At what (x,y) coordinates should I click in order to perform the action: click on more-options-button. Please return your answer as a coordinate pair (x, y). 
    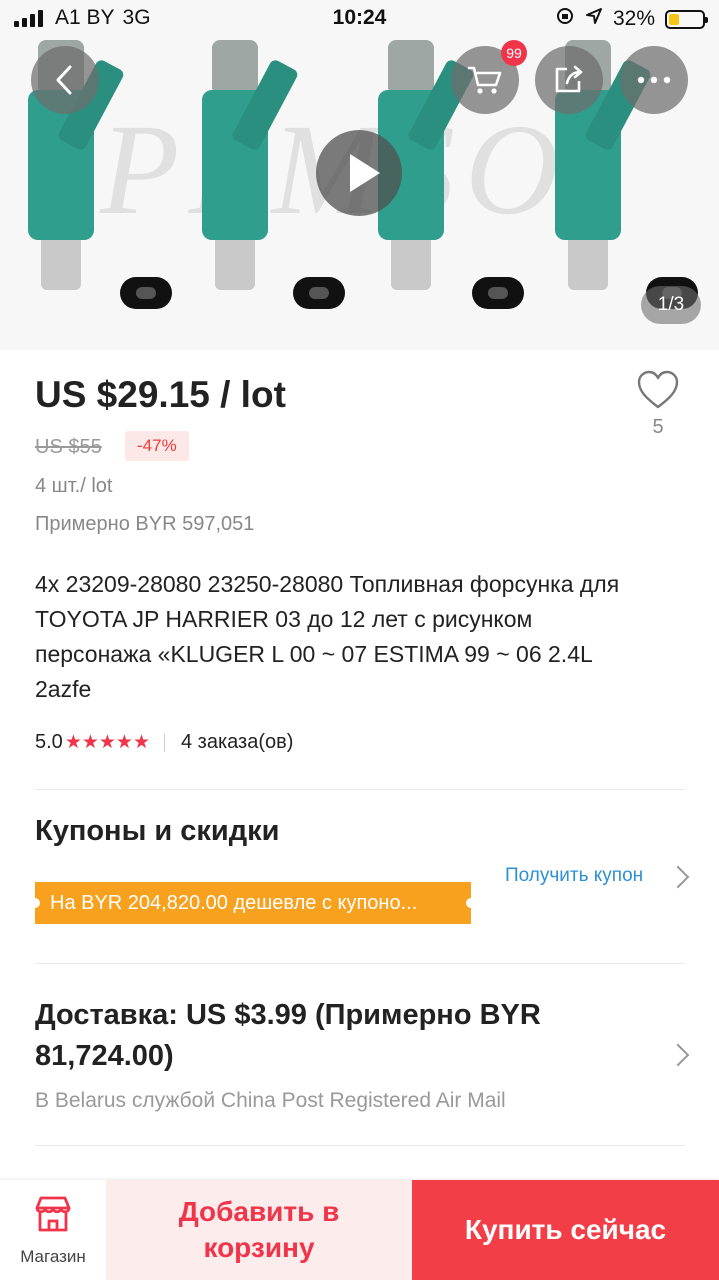
    Looking at the image, I should click on (654, 80).